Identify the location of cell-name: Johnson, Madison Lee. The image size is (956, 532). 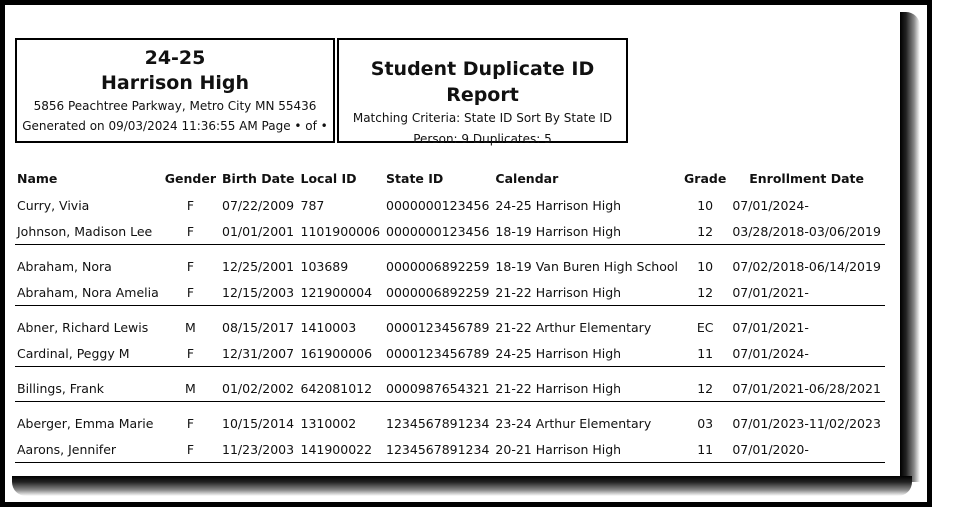
(89, 231).